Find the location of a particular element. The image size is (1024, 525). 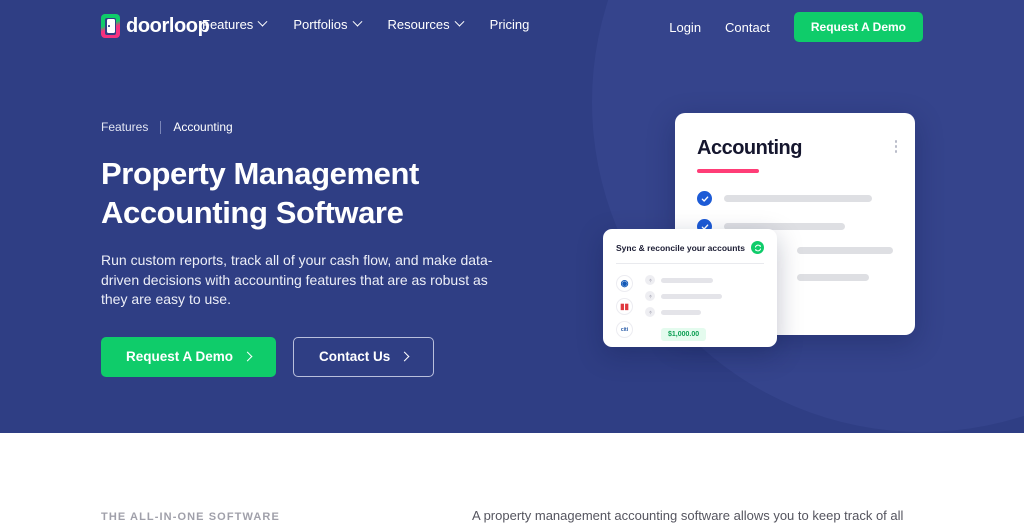

sync-card-title: Sync & reconcile your accounts is located at coordinates (680, 247).